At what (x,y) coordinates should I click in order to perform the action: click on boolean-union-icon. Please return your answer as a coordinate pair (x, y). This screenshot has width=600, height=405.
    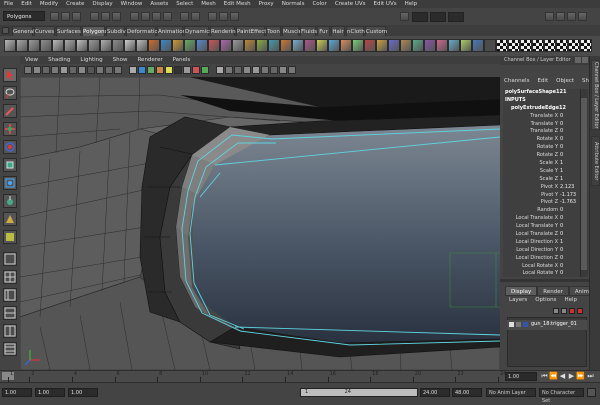
    Looking at the image, I should click on (202, 45).